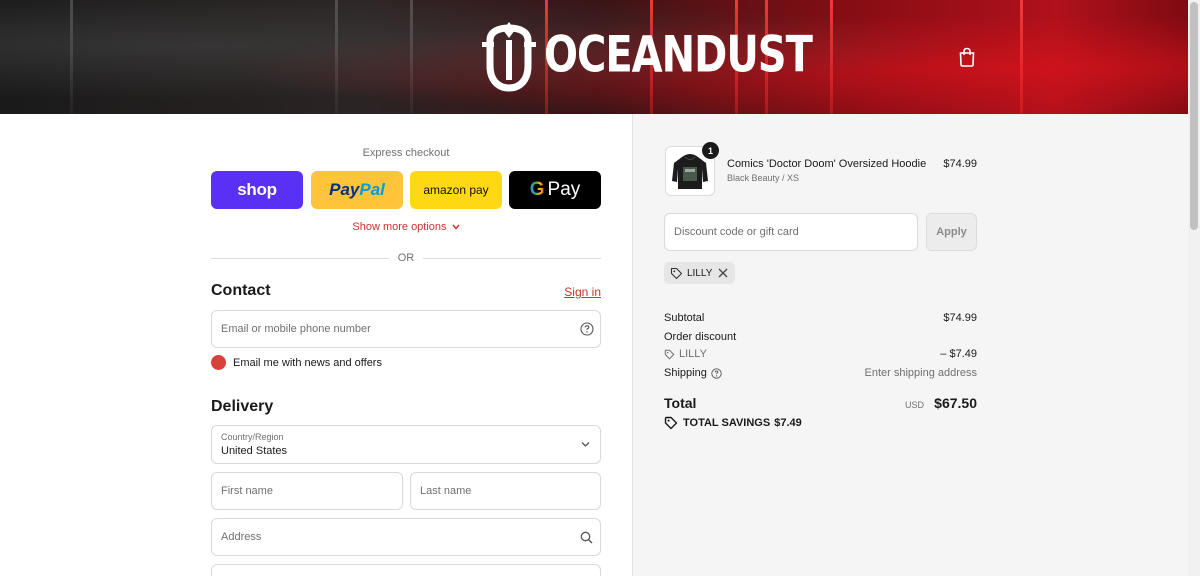 The height and width of the screenshot is (576, 1200). I want to click on show-more-options-link: Show more options, so click(406, 227).